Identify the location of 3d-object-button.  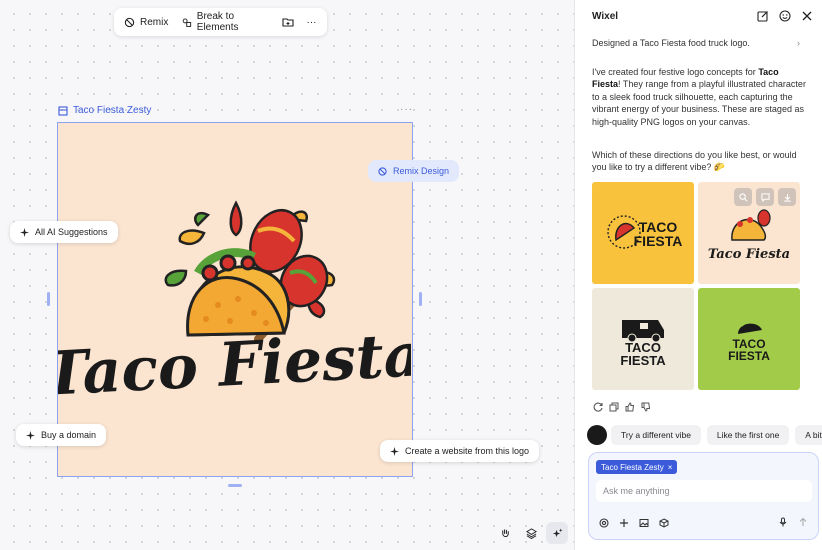
(664, 522).